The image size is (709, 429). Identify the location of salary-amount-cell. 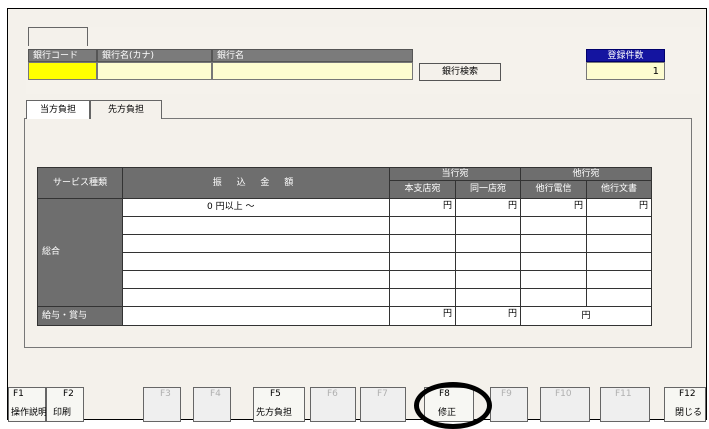
(256, 316).